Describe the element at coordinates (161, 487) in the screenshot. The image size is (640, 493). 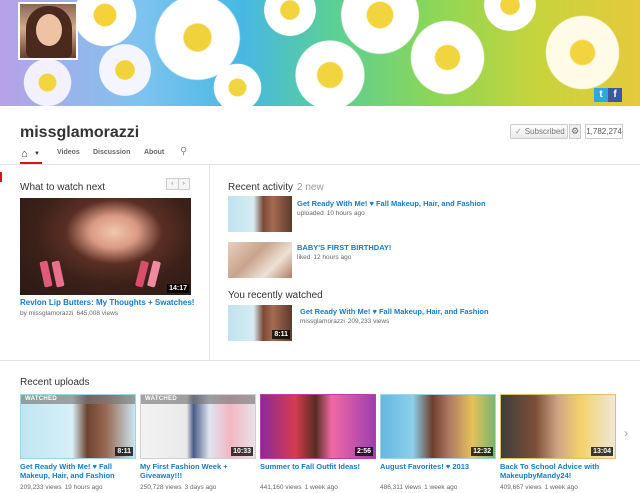
I see `video-views: 250,728 views` at that location.